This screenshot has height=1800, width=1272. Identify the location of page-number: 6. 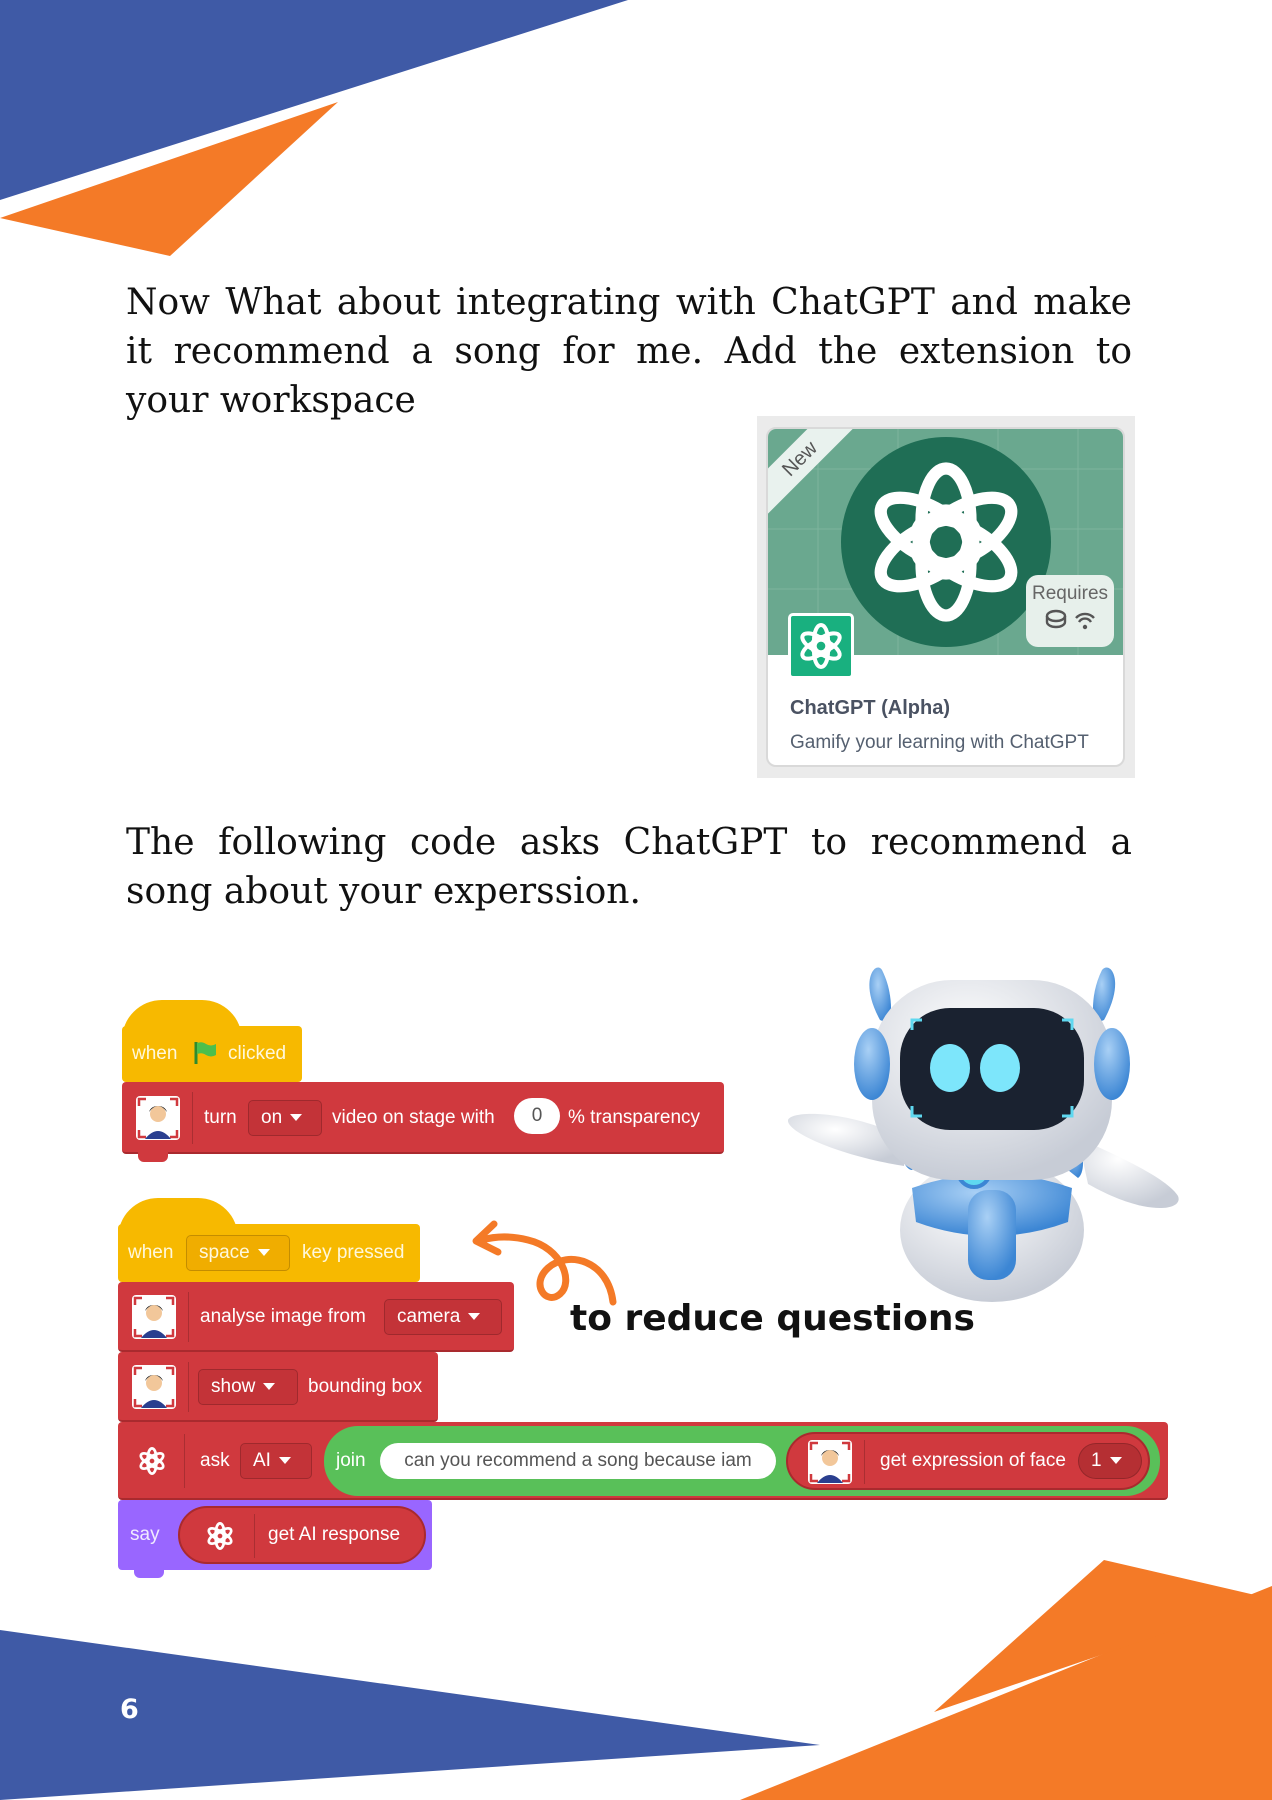
(129, 1709).